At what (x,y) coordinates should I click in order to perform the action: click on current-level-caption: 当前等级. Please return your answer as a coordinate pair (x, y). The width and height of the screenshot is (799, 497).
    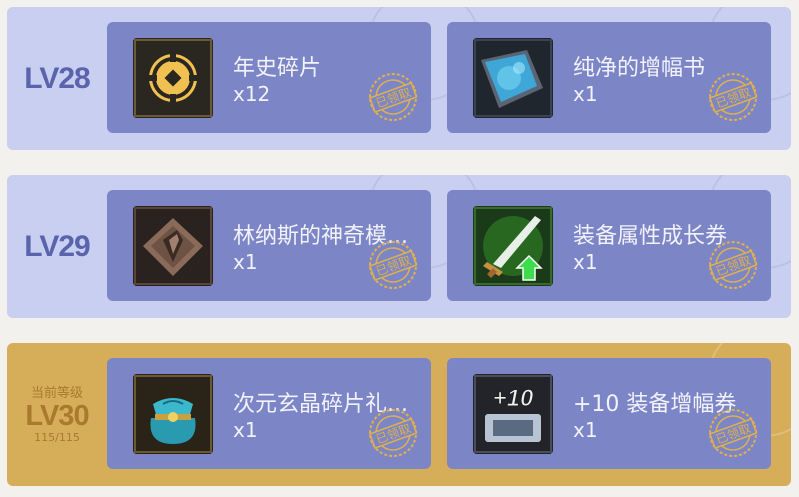
    Looking at the image, I should click on (56, 393).